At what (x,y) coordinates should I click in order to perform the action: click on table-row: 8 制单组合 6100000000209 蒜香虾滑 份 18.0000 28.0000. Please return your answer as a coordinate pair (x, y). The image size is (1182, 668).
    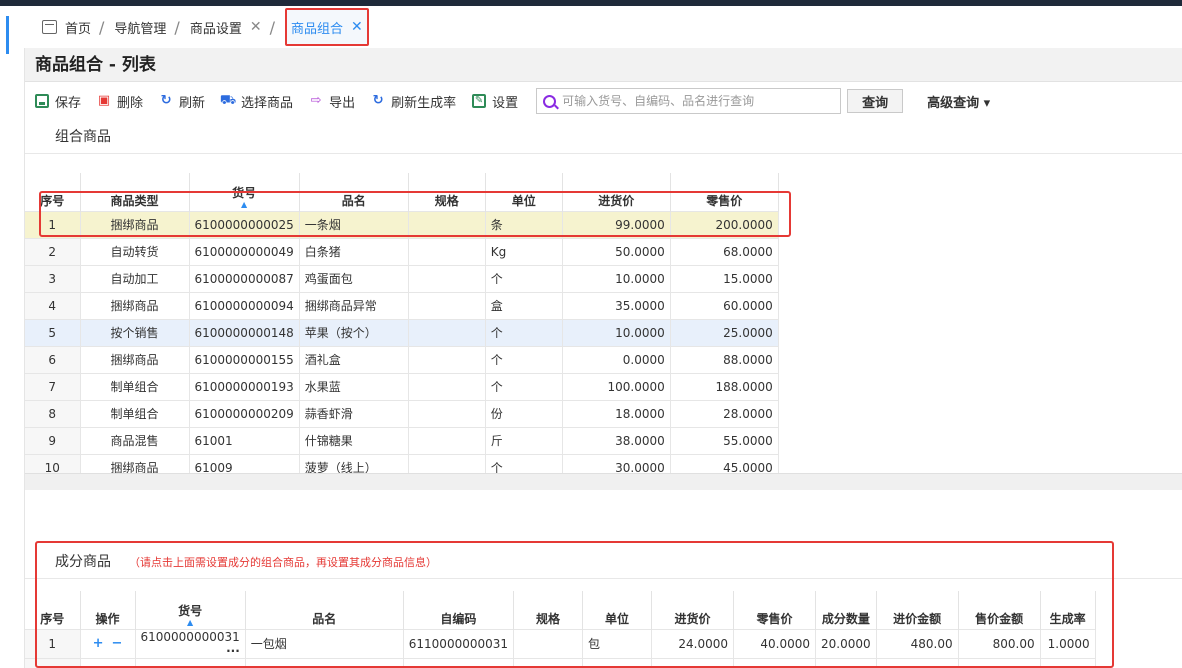
    Looking at the image, I should click on (402, 413).